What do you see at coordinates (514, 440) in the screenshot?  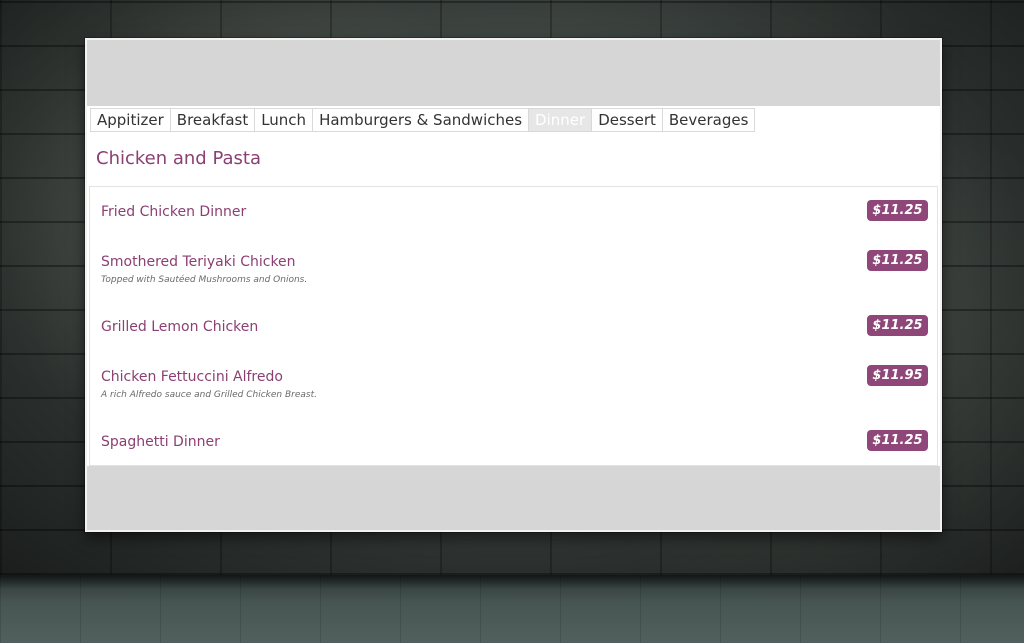 I see `menu-item: Spaghetti Dinner $11.25` at bounding box center [514, 440].